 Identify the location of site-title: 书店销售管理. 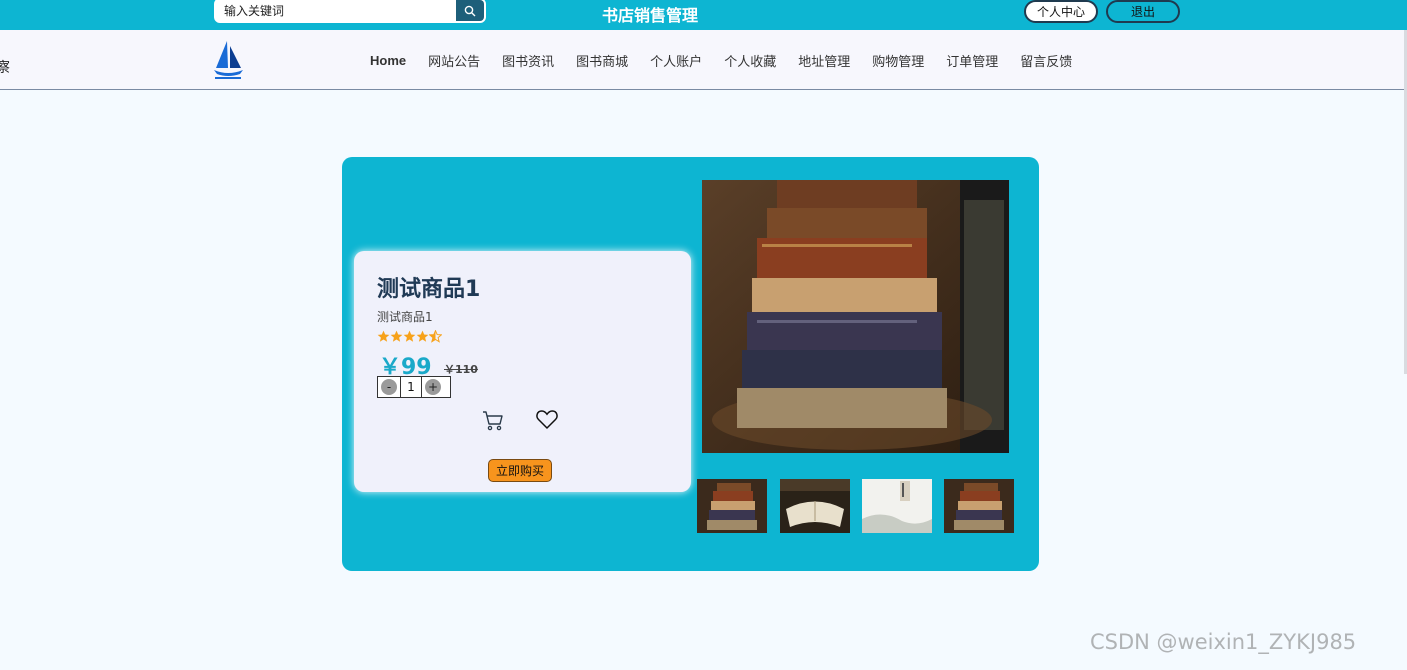
(649, 15).